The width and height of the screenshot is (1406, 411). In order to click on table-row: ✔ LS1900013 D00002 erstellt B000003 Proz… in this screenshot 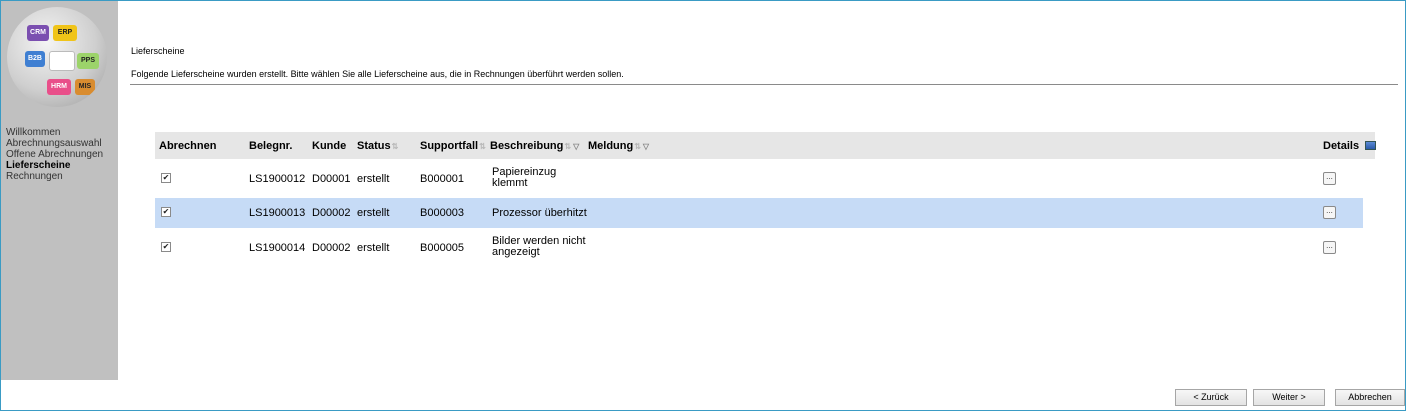, I will do `click(759, 213)`.